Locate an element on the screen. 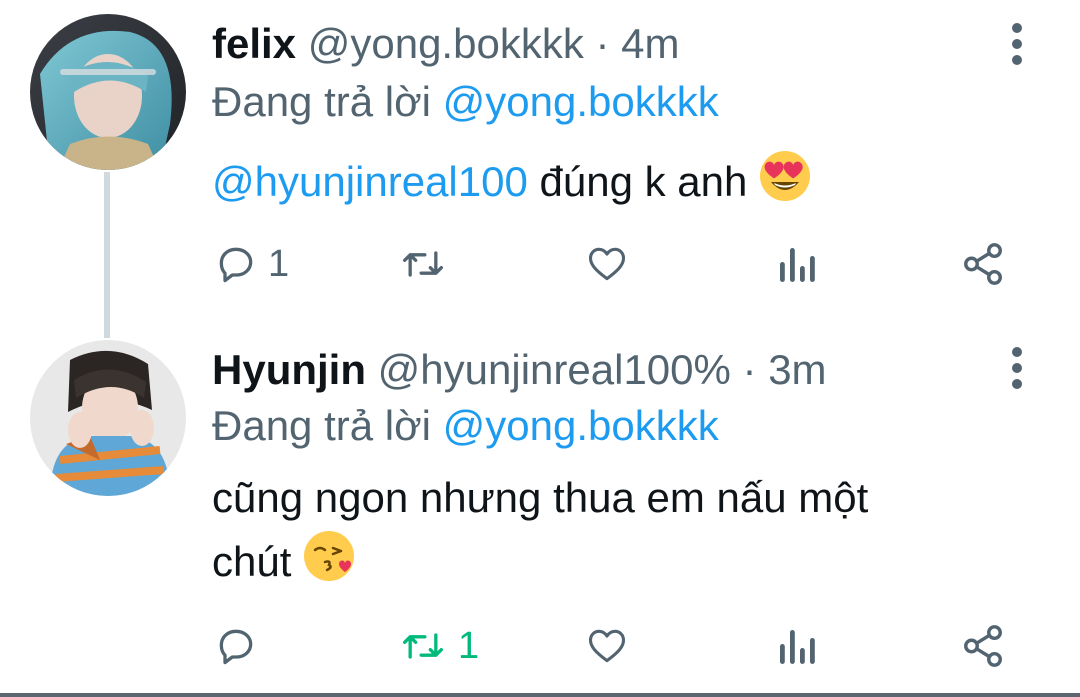  tweet-text-line-2: chút is located at coordinates (283, 562).